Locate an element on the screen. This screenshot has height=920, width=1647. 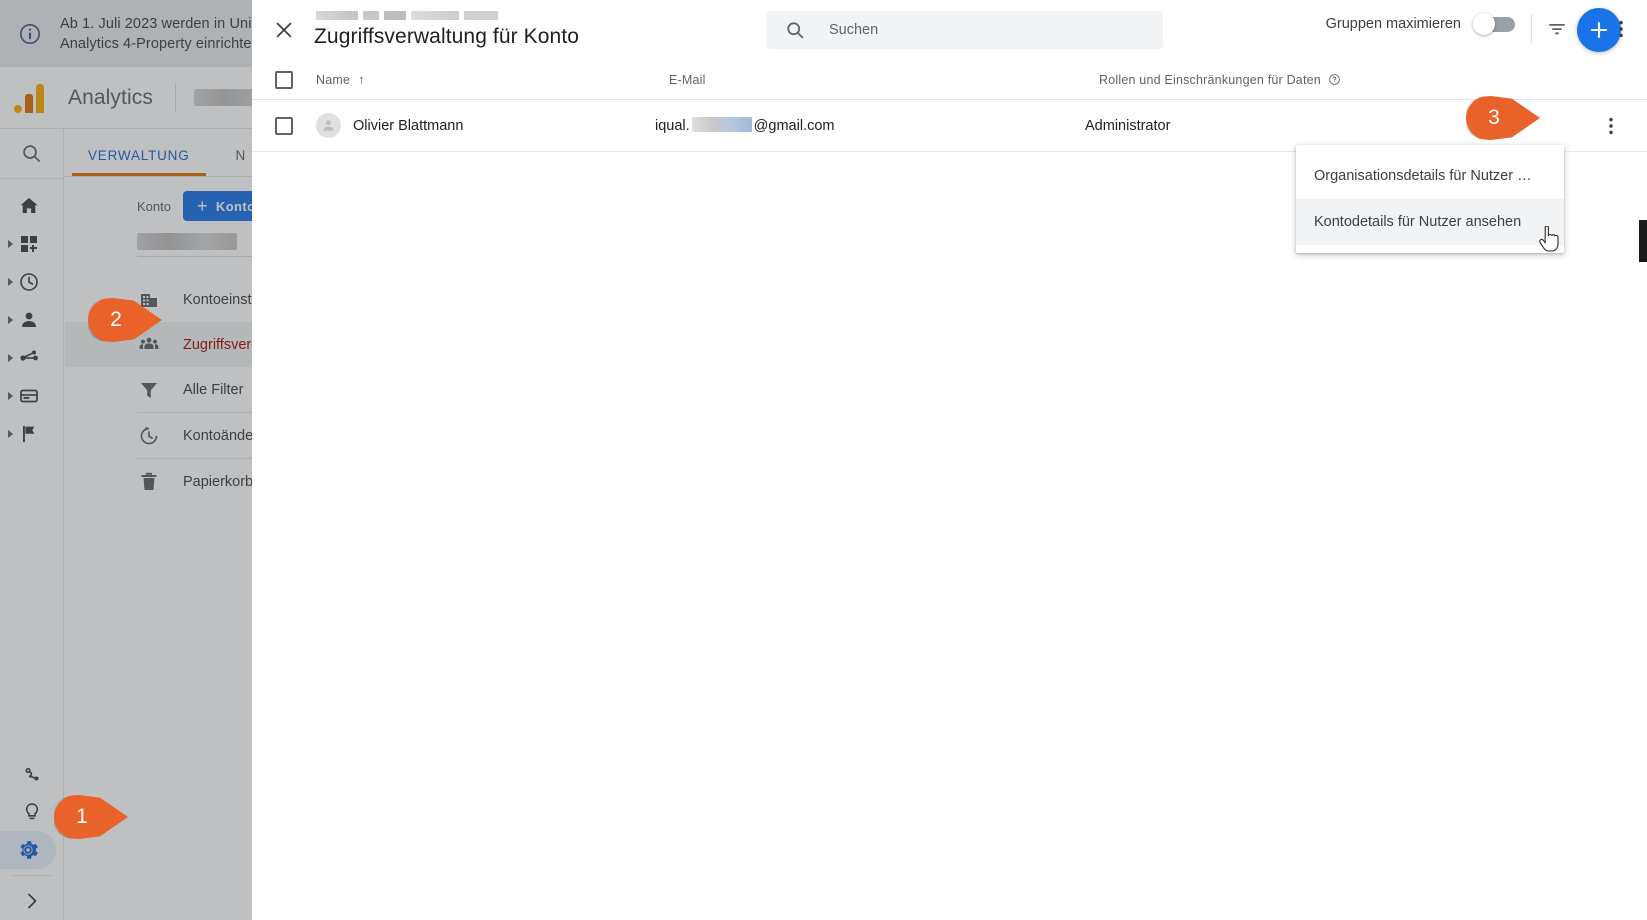
expand-groups-label: Gruppen maximieren is located at coordinates (1393, 24).